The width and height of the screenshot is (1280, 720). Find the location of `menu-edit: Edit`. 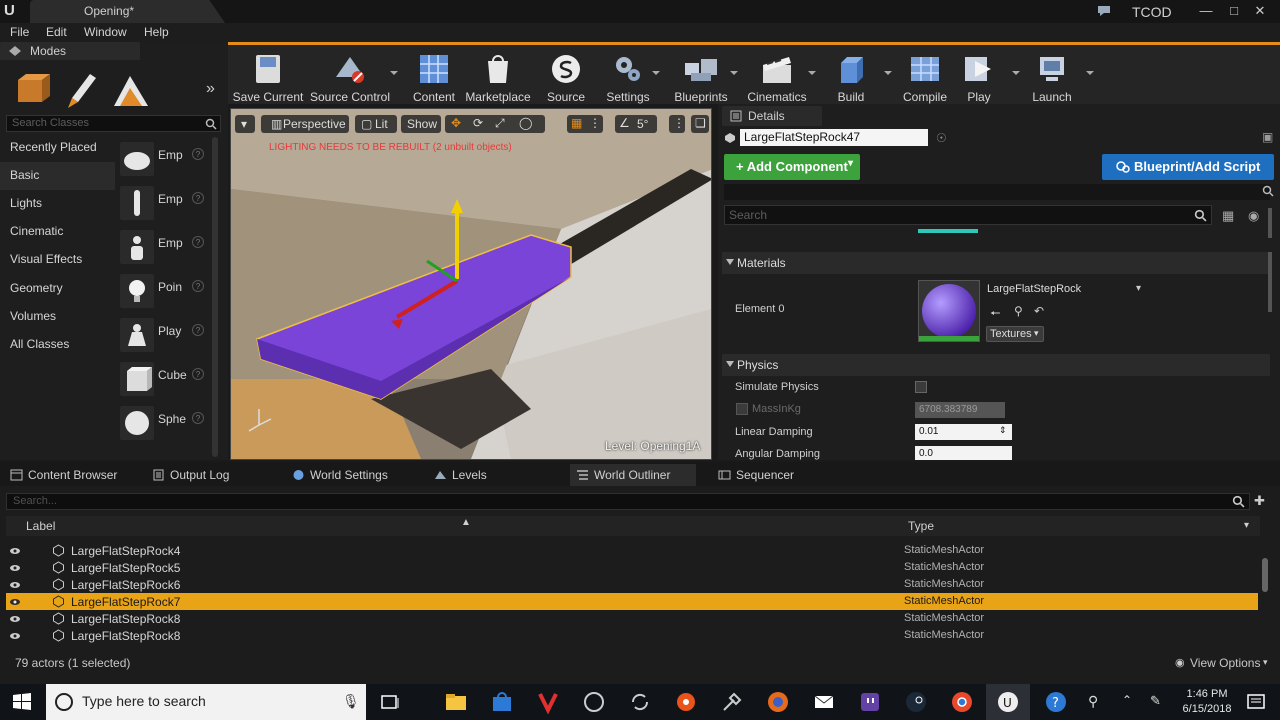

menu-edit: Edit is located at coordinates (56, 32).